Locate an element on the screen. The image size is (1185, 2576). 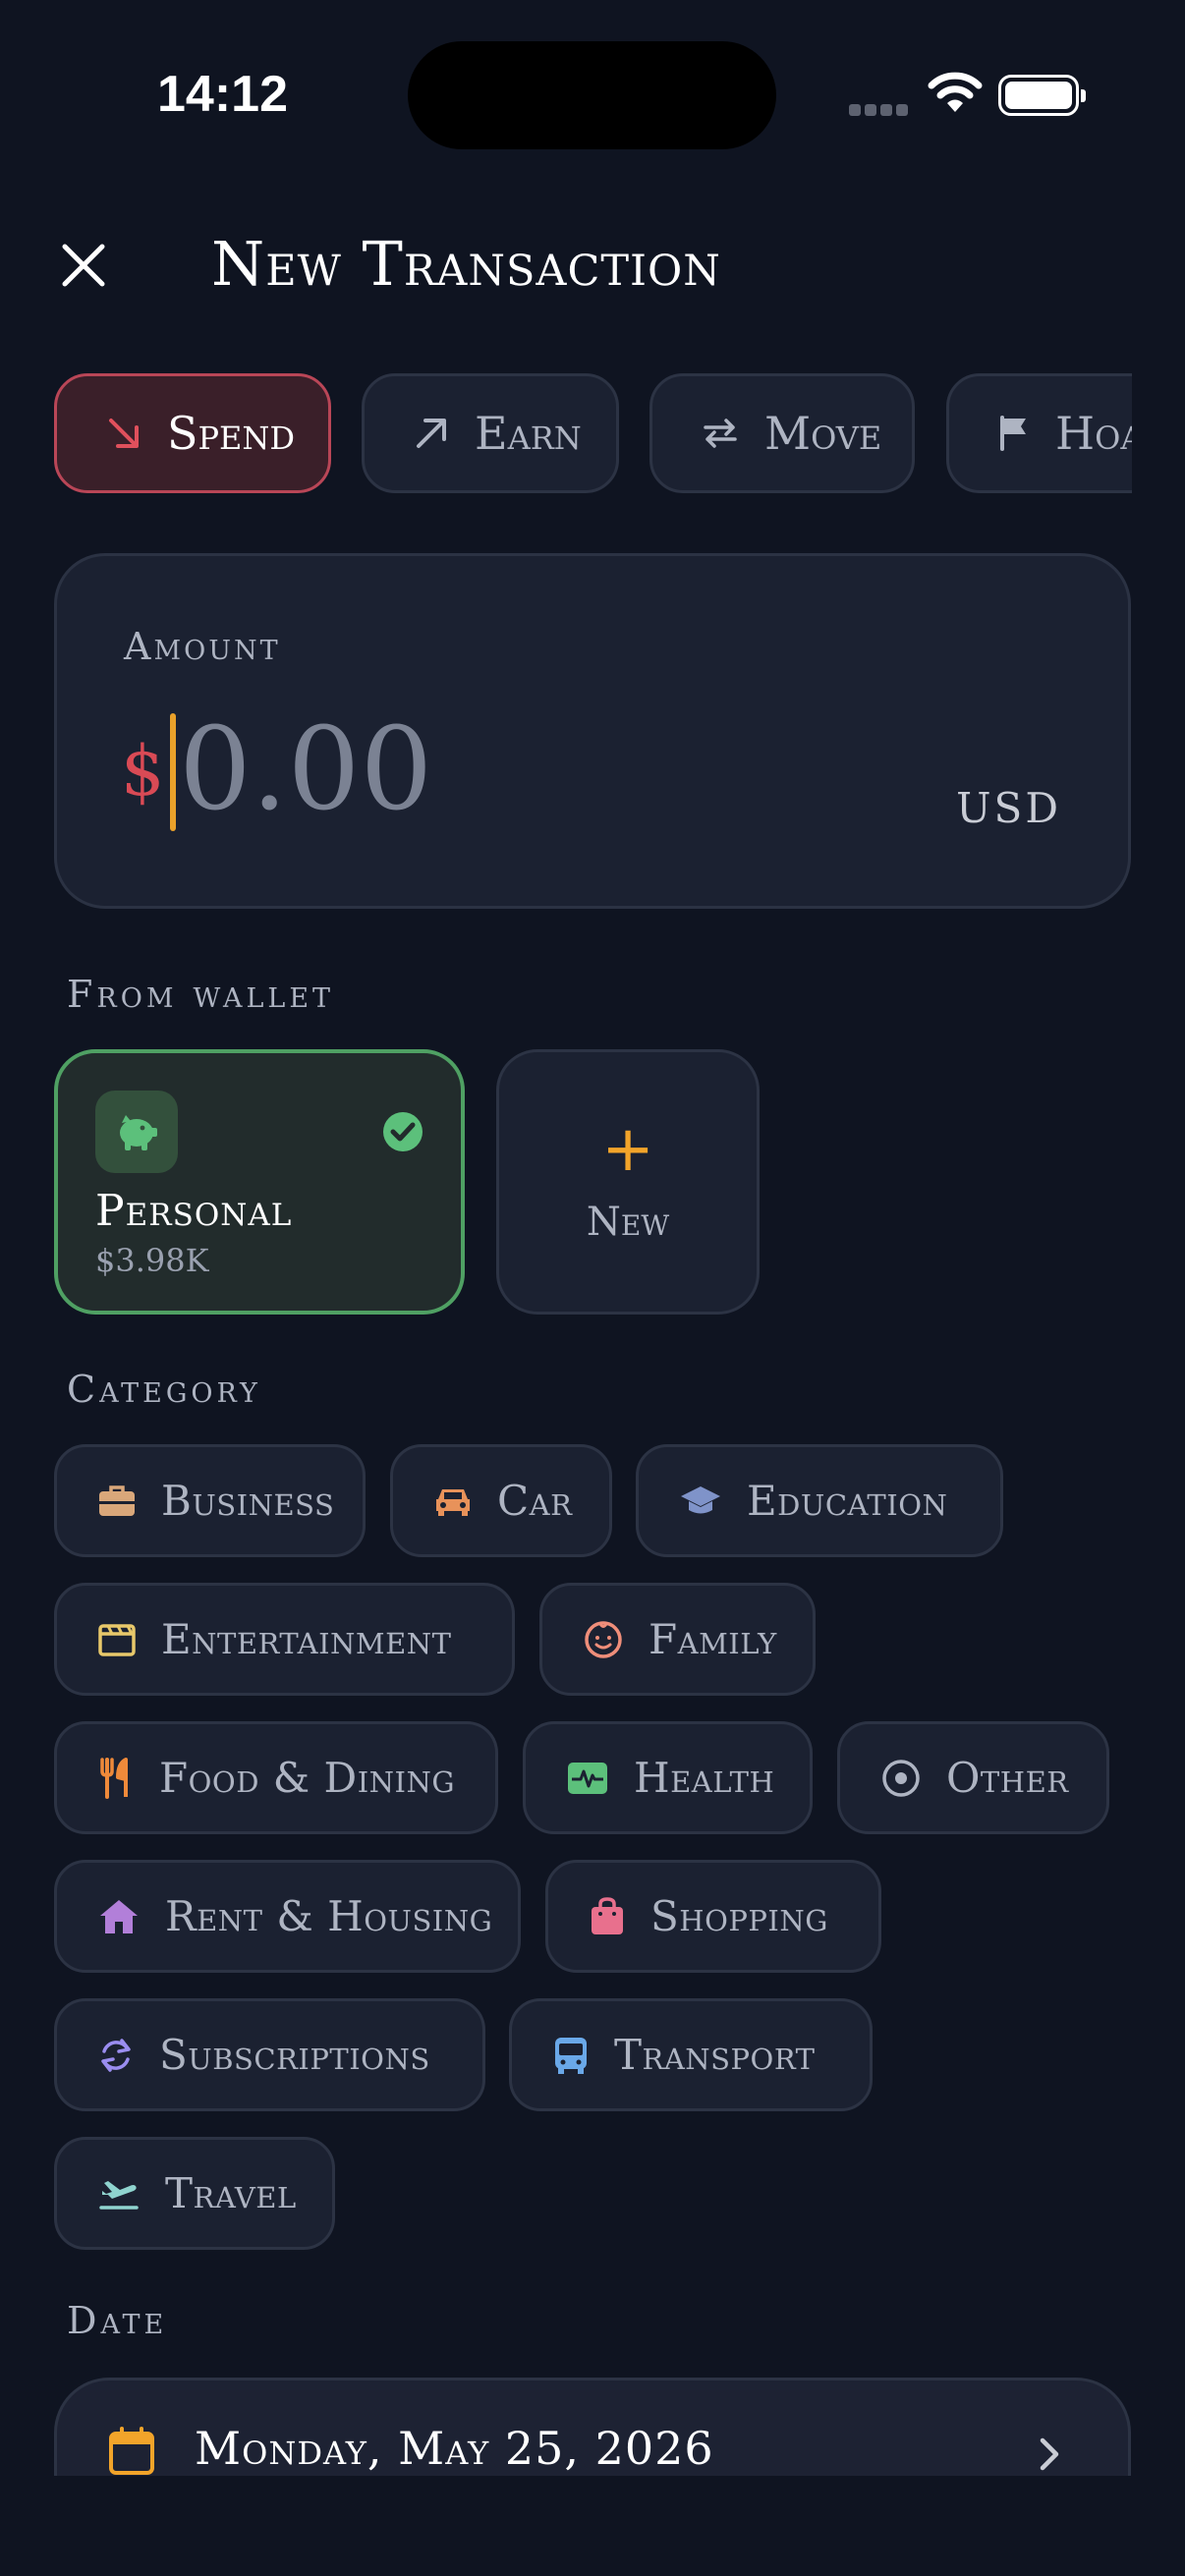
category-chip-entertainment: Entertainment is located at coordinates (285, 1639).